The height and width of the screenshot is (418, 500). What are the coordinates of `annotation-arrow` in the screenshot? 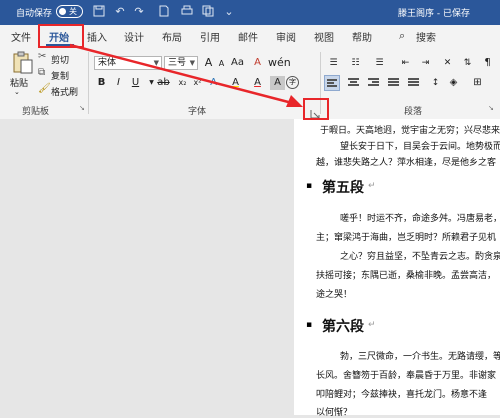 It's located at (186, 75).